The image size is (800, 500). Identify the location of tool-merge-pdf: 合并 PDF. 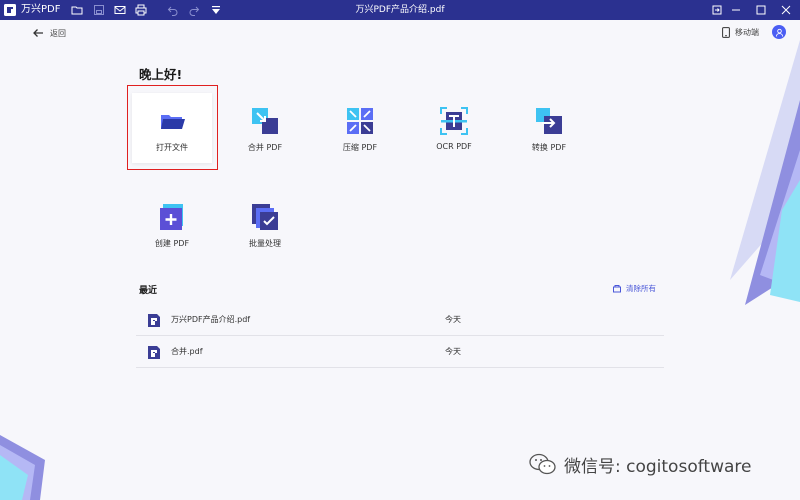
(265, 128).